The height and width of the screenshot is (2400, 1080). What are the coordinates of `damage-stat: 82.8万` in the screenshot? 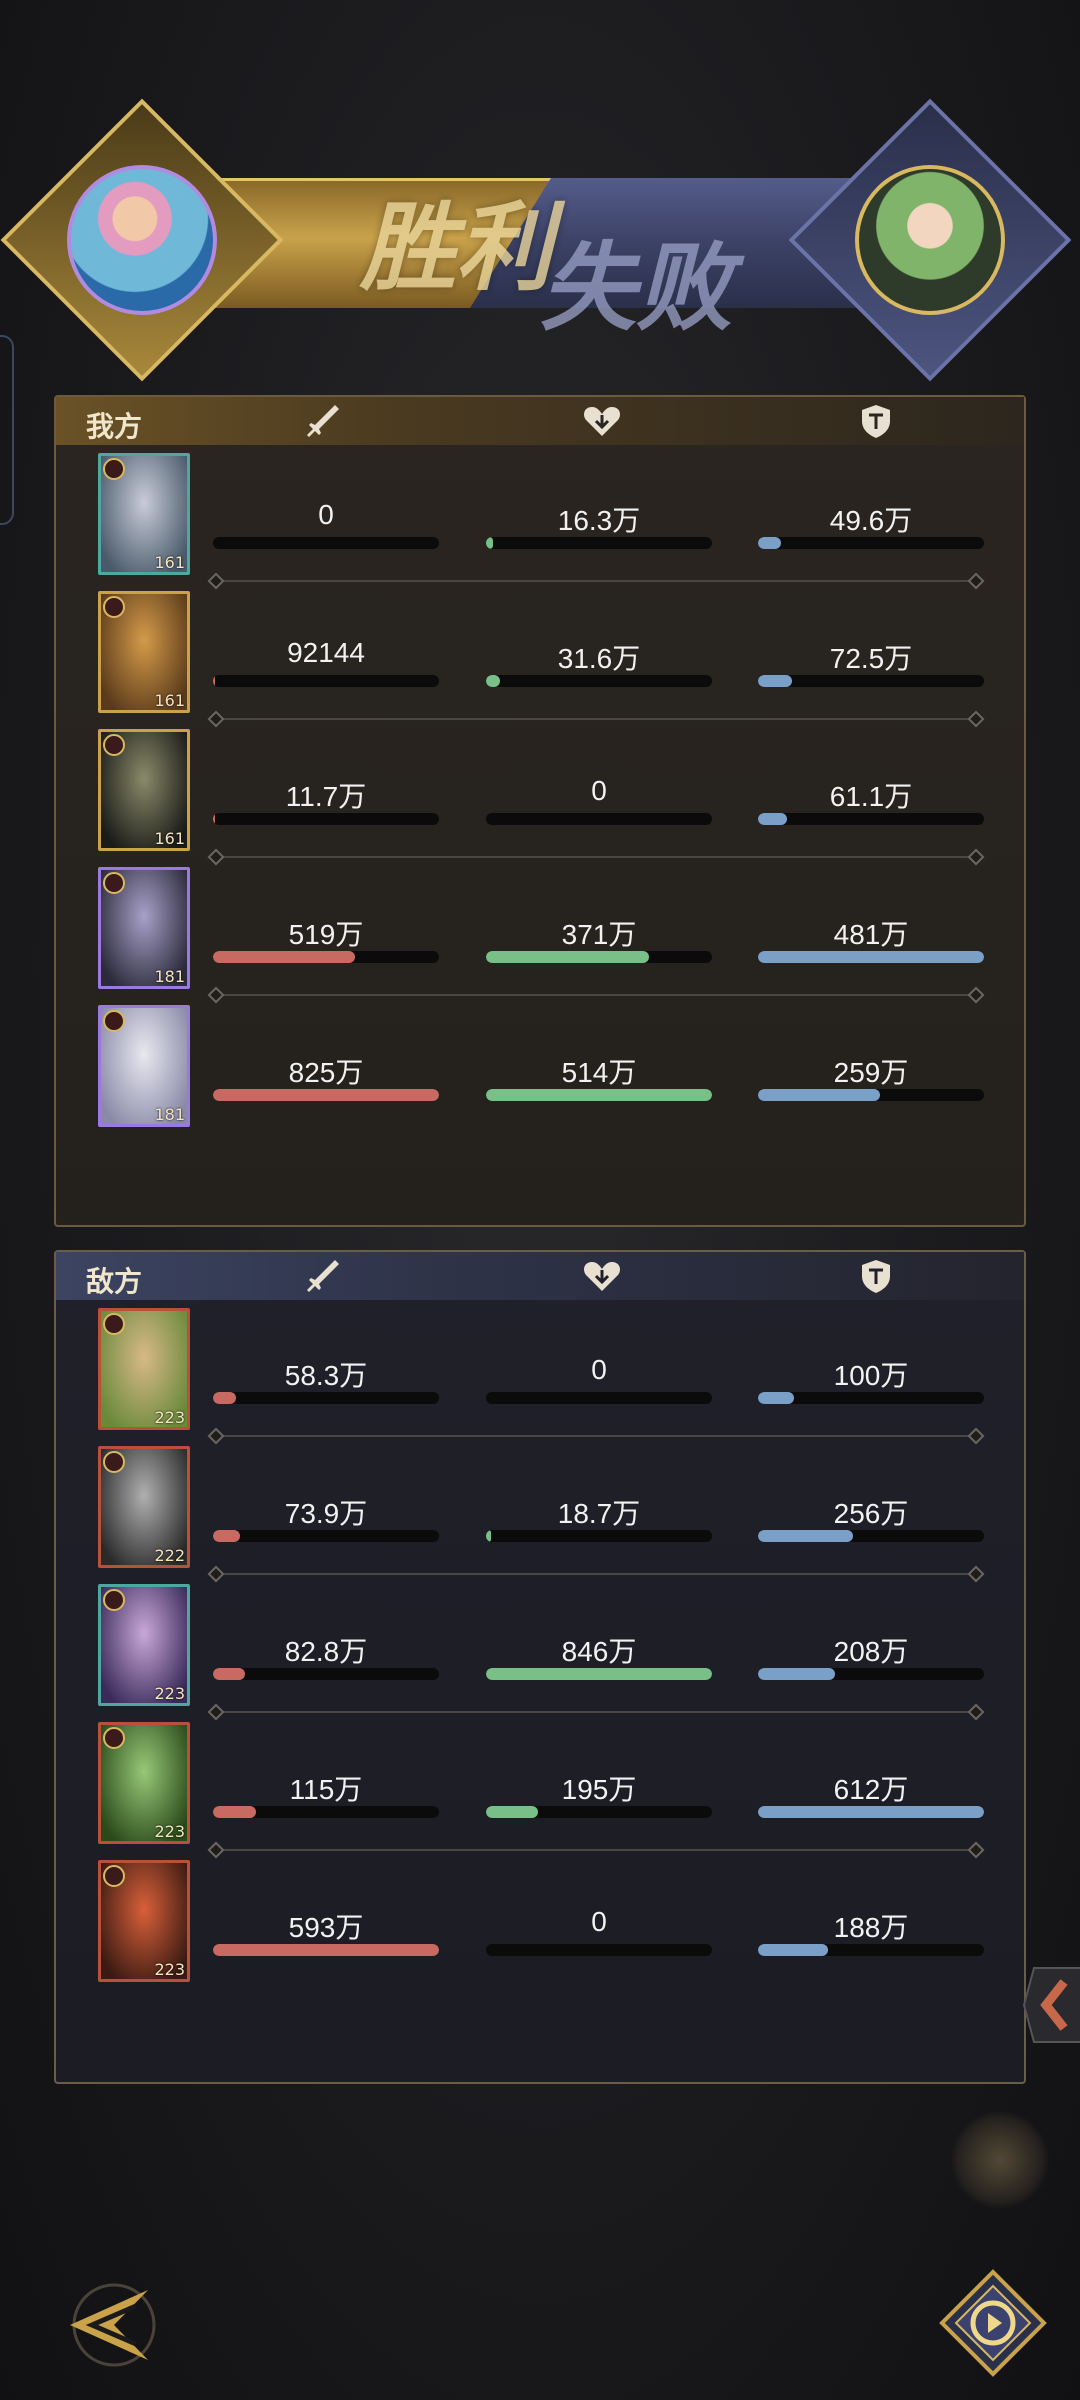 It's located at (326, 1655).